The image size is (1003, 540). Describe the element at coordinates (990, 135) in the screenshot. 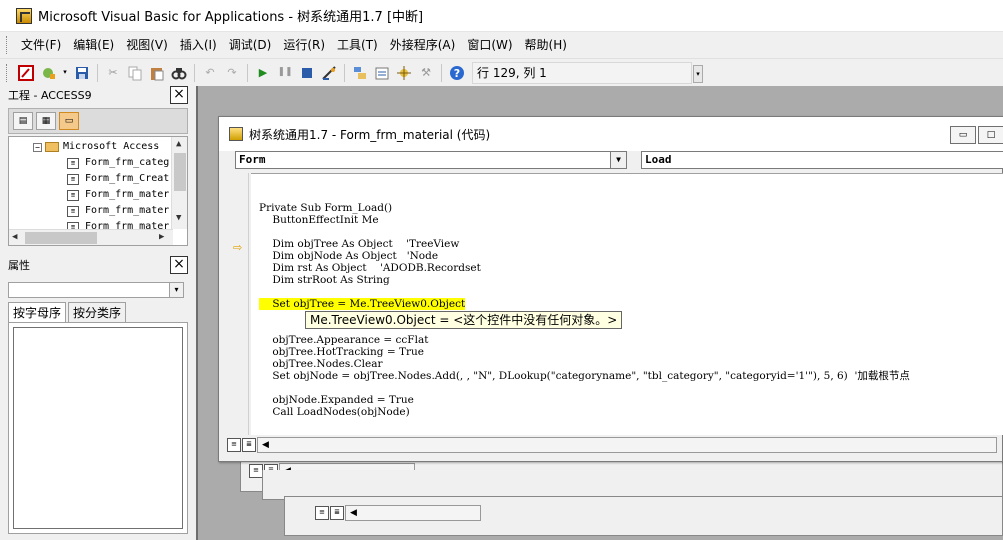

I see `maximize-button: □` at that location.